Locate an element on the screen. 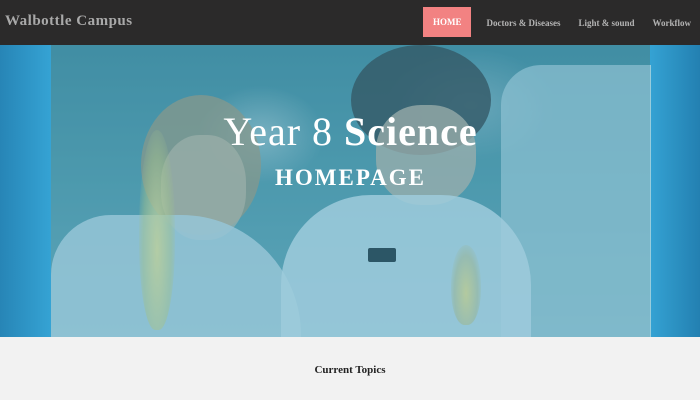  nav-link-doctors-diseases: Doctors & Diseases is located at coordinates (523, 22).